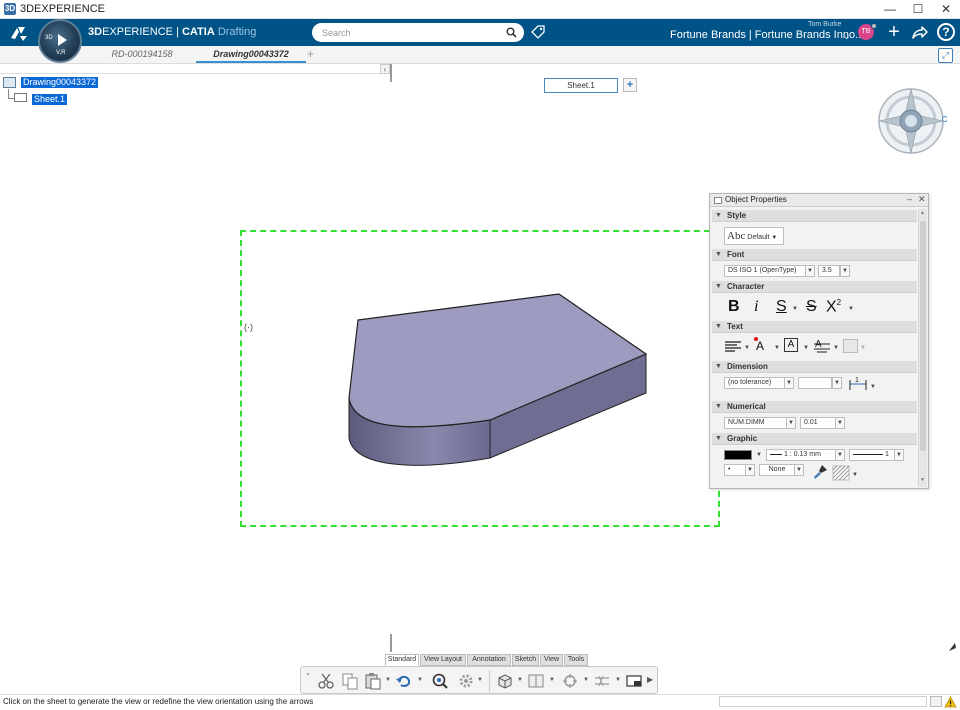 The width and height of the screenshot is (960, 710). I want to click on compass-button: 3D V,R, so click(60, 41).